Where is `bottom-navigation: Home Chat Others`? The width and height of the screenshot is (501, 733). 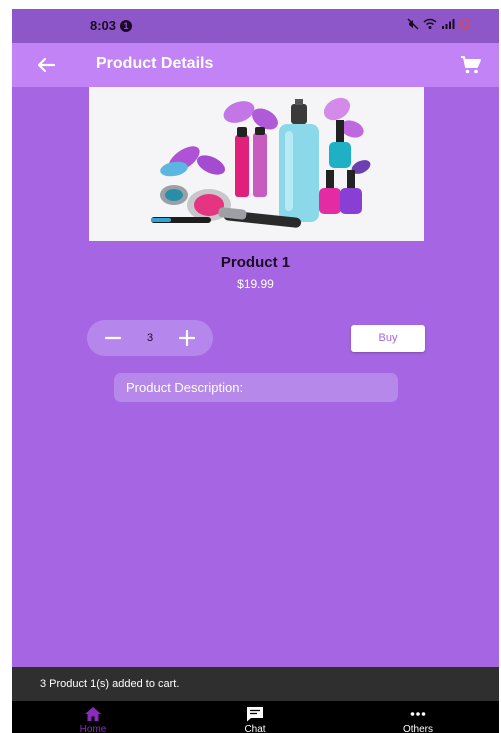
bottom-navigation: Home Chat Others is located at coordinates (255, 717).